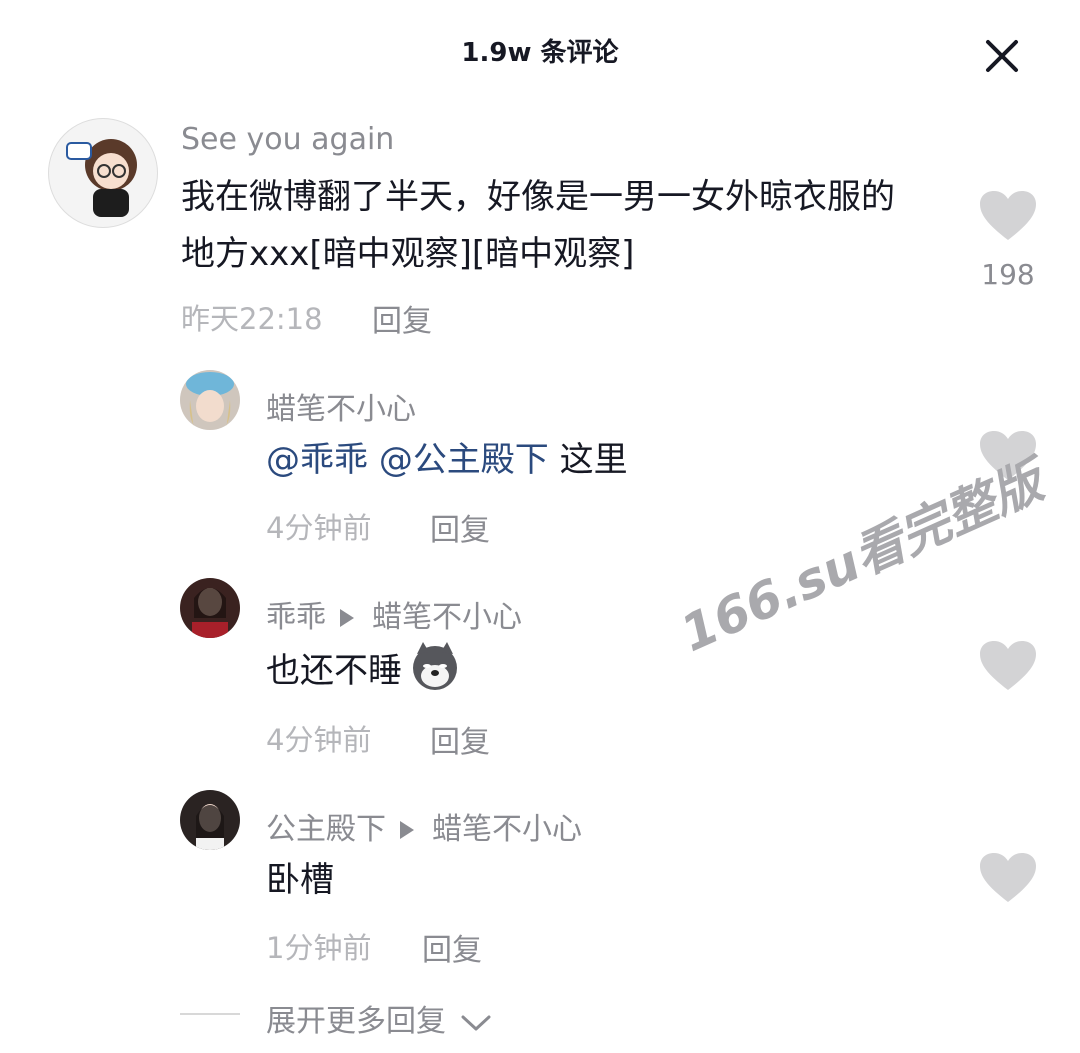 Image resolution: width=1080 pixels, height=1053 pixels. What do you see at coordinates (1008, 274) in the screenshot?
I see `like-count: 198` at bounding box center [1008, 274].